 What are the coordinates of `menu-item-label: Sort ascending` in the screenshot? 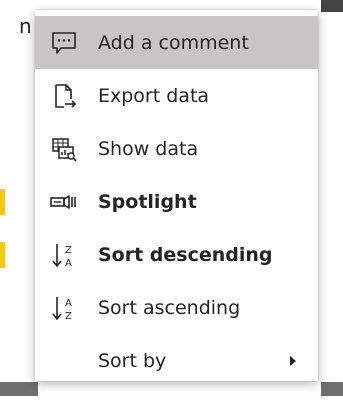 It's located at (169, 307).